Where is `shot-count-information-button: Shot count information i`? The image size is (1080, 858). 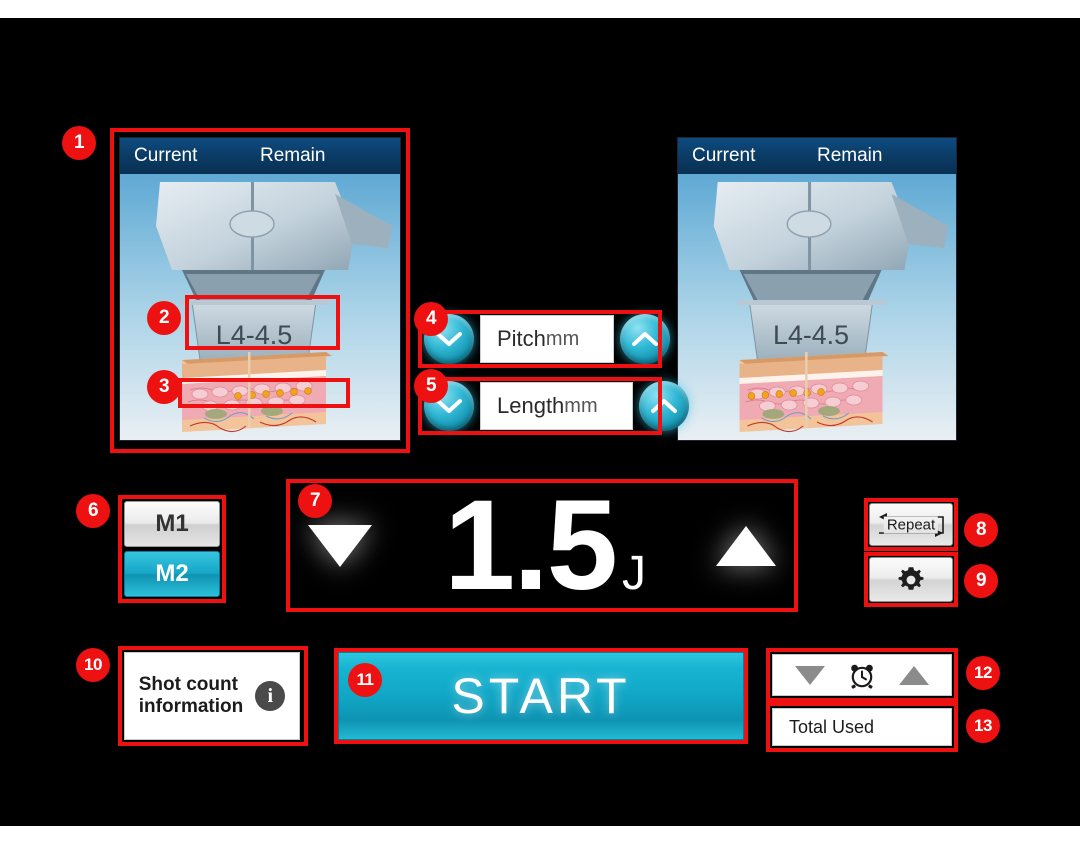
shot-count-information-button: Shot count information i is located at coordinates (212, 696).